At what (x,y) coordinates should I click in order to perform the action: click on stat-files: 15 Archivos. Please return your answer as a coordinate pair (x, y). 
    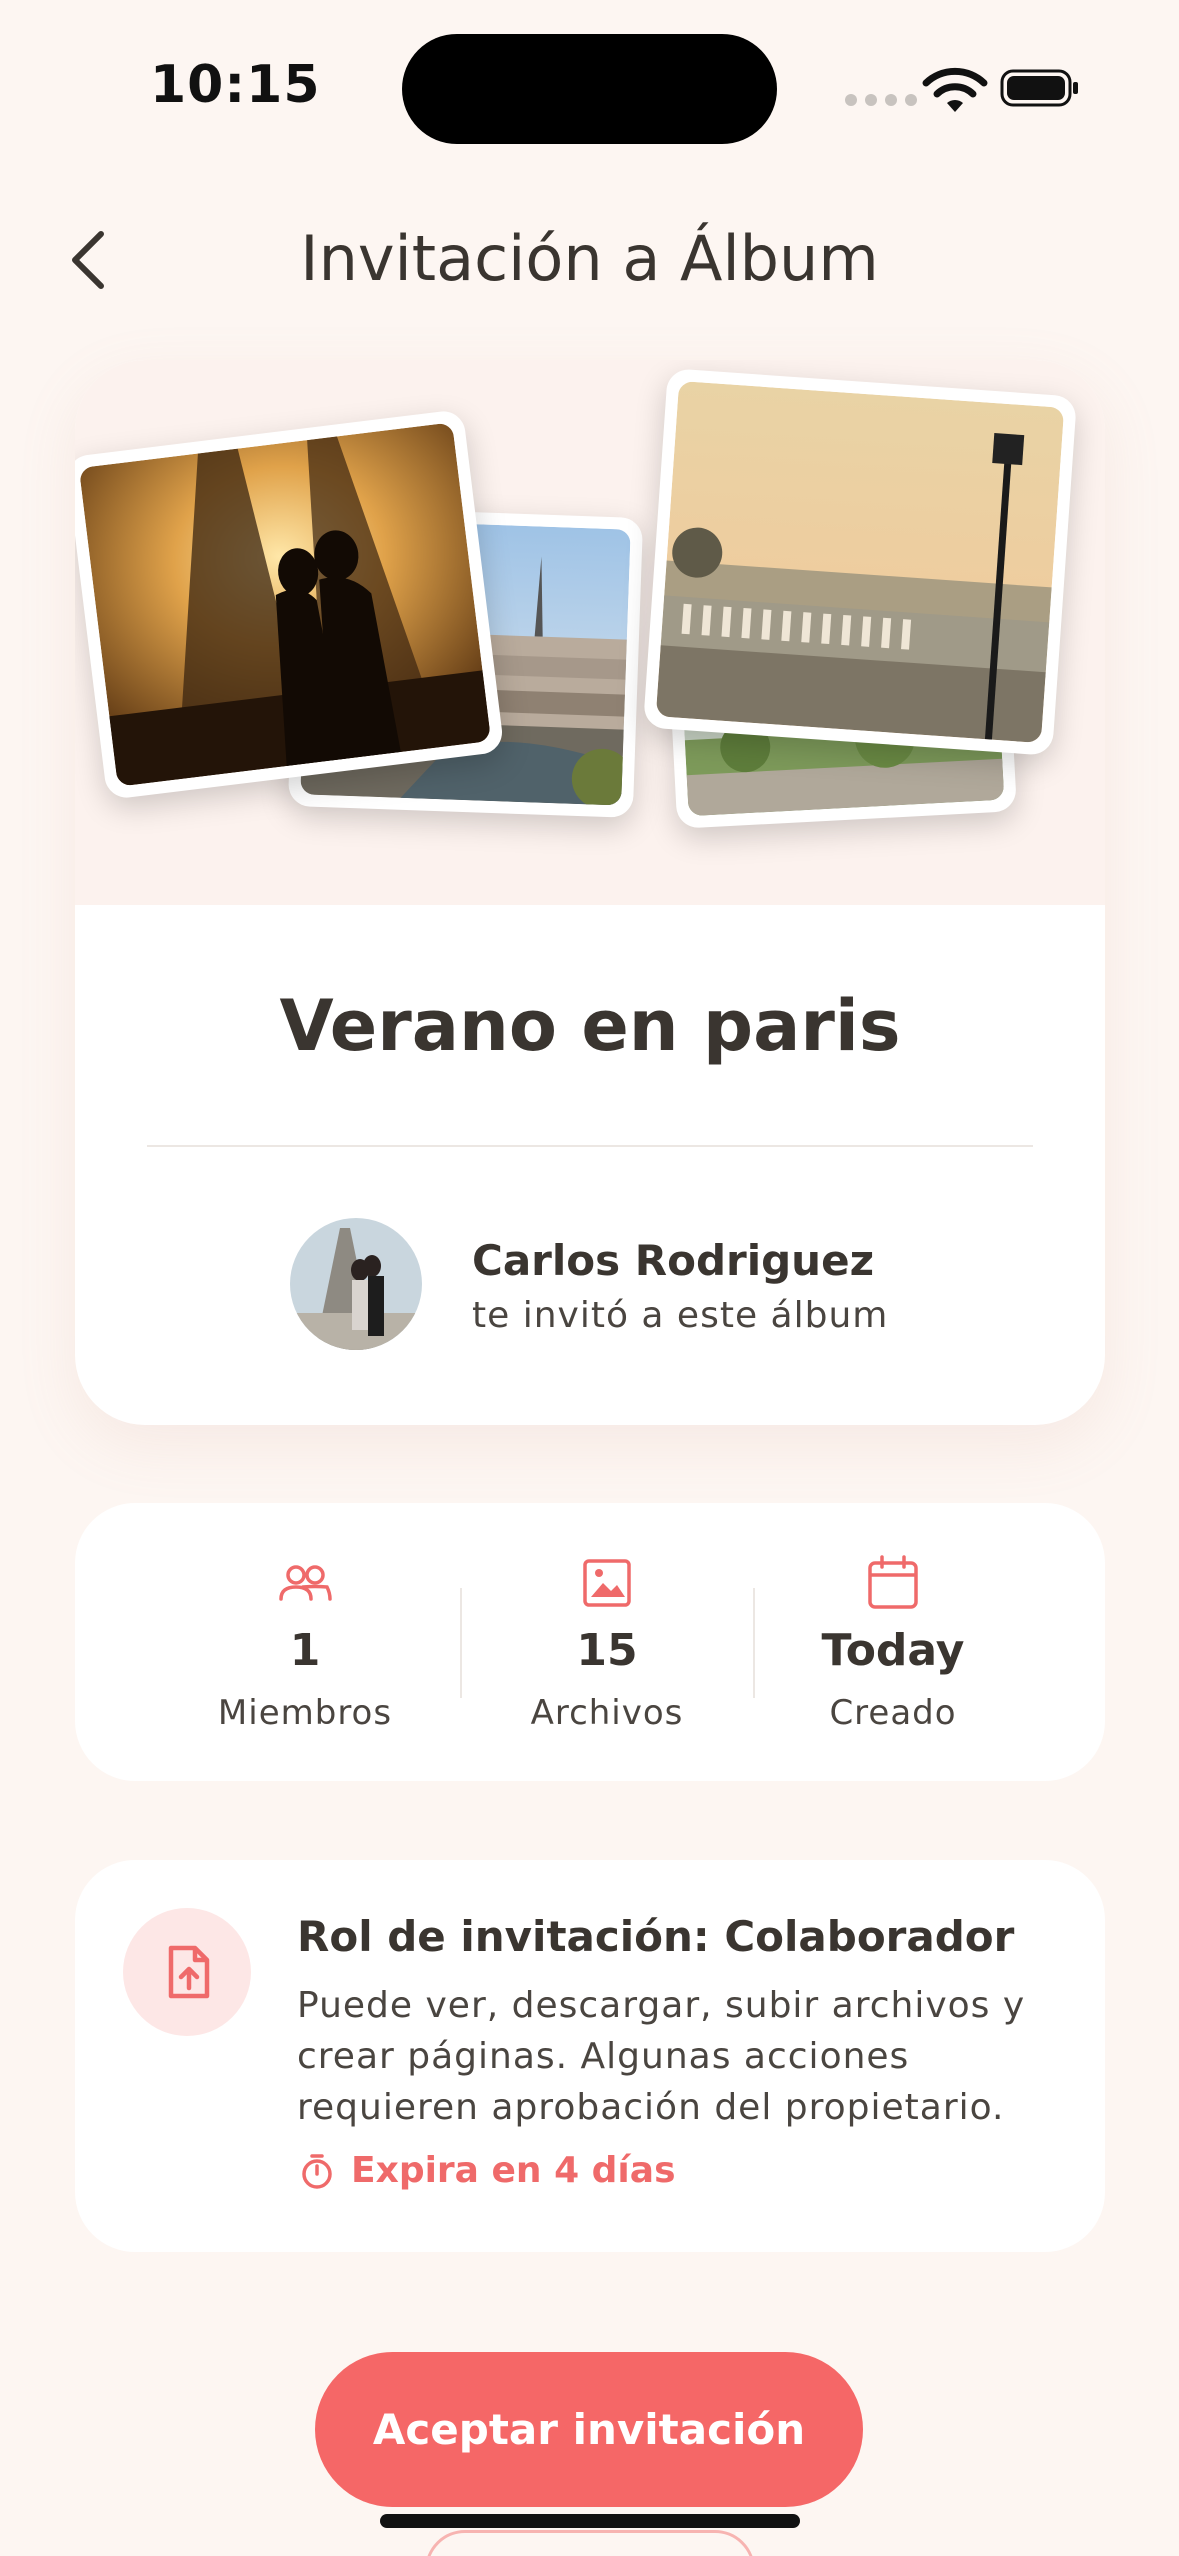
    Looking at the image, I should click on (607, 1642).